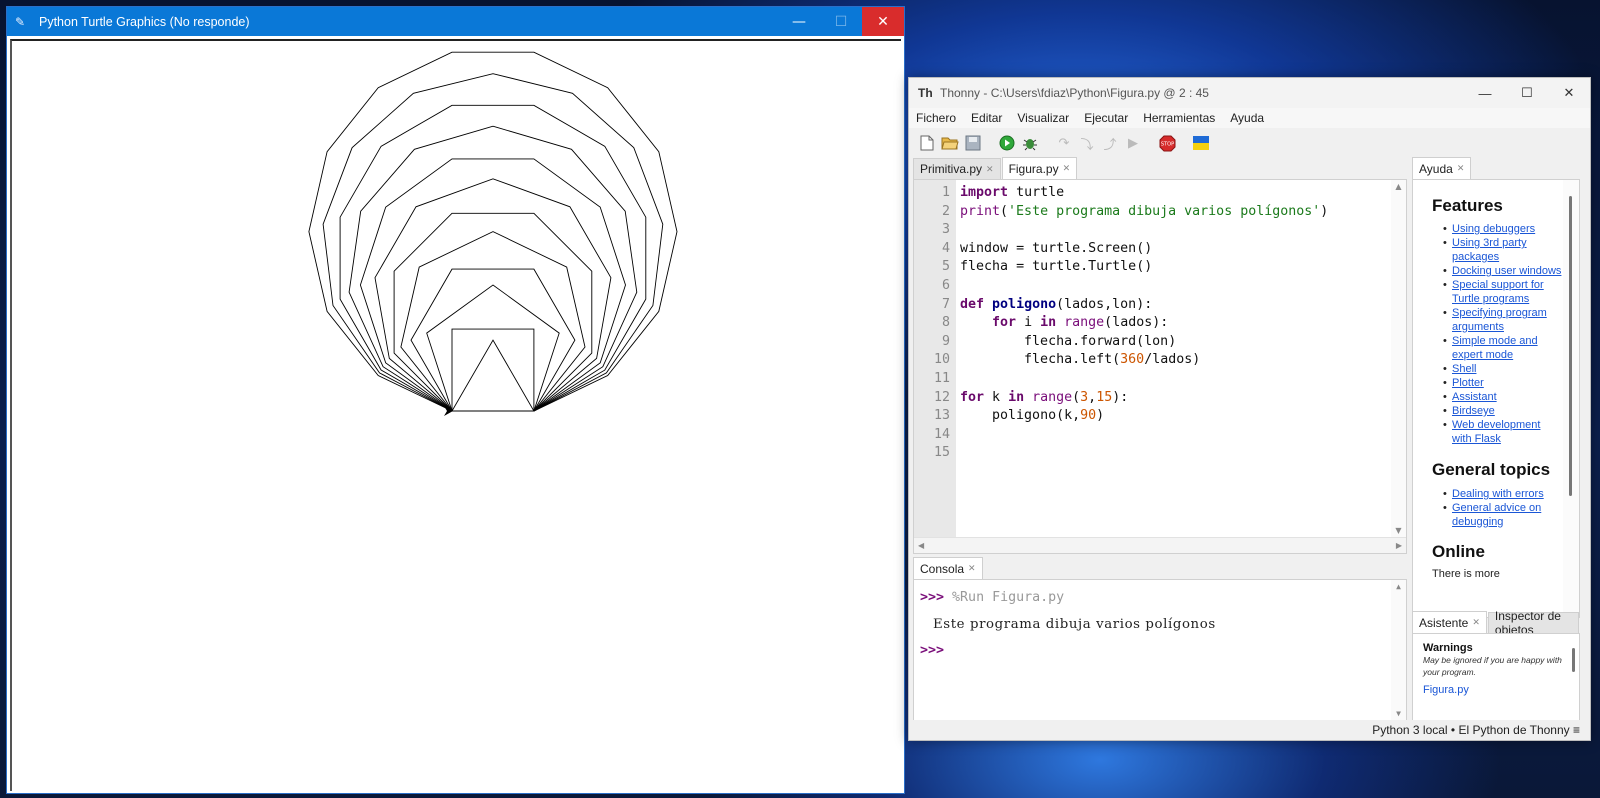 The height and width of the screenshot is (798, 1600). Describe the element at coordinates (1201, 143) in the screenshot. I see `ukraine-flag-icon` at that location.